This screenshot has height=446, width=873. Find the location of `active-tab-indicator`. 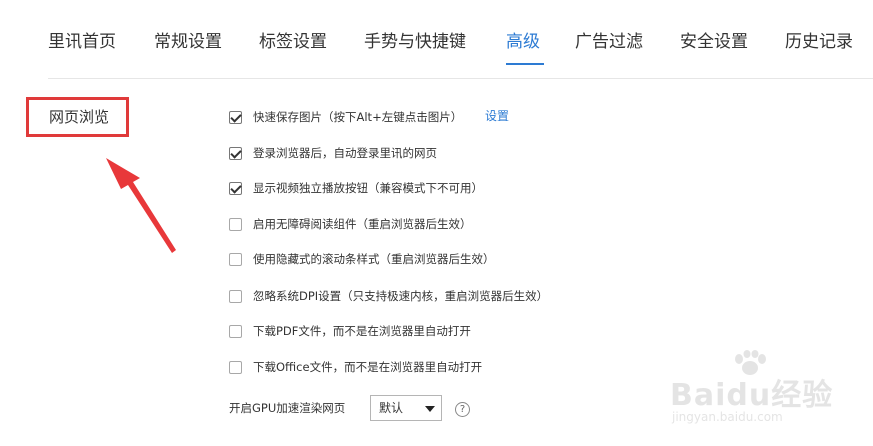

active-tab-indicator is located at coordinates (525, 64).